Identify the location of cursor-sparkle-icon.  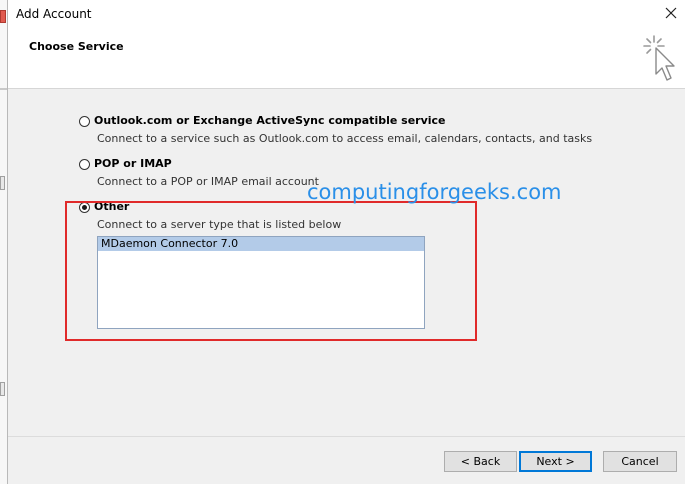
(659, 58).